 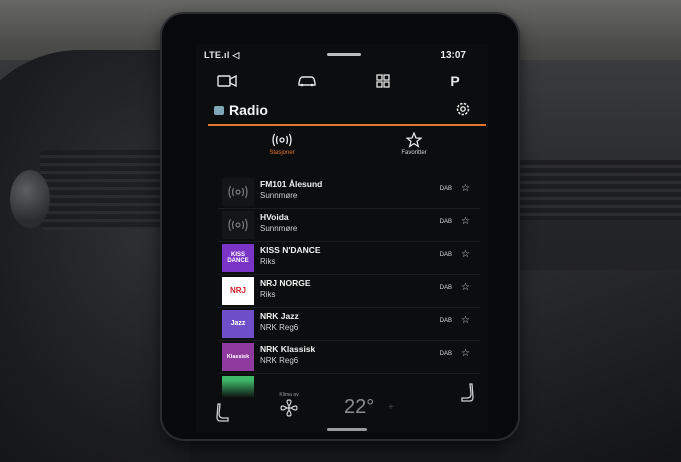 I want to click on tab-favorites: Favoritter, so click(x=414, y=150).